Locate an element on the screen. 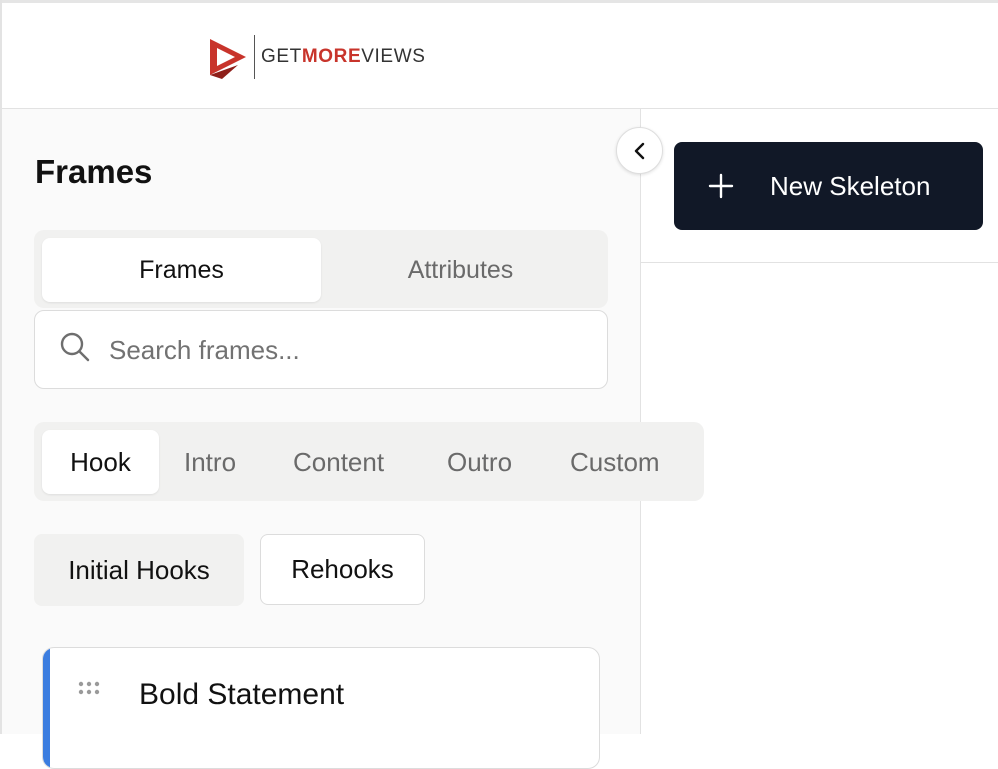  frame-card: Bold Statement is located at coordinates (321, 708).